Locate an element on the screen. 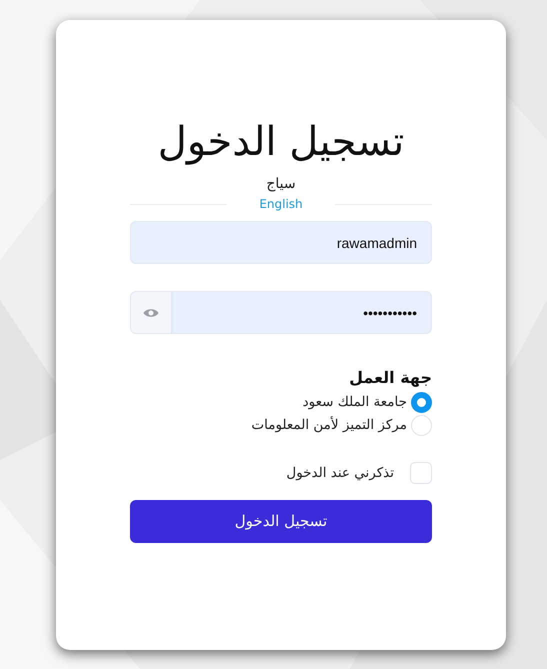 The image size is (547, 669). eye-icon is located at coordinates (151, 312).